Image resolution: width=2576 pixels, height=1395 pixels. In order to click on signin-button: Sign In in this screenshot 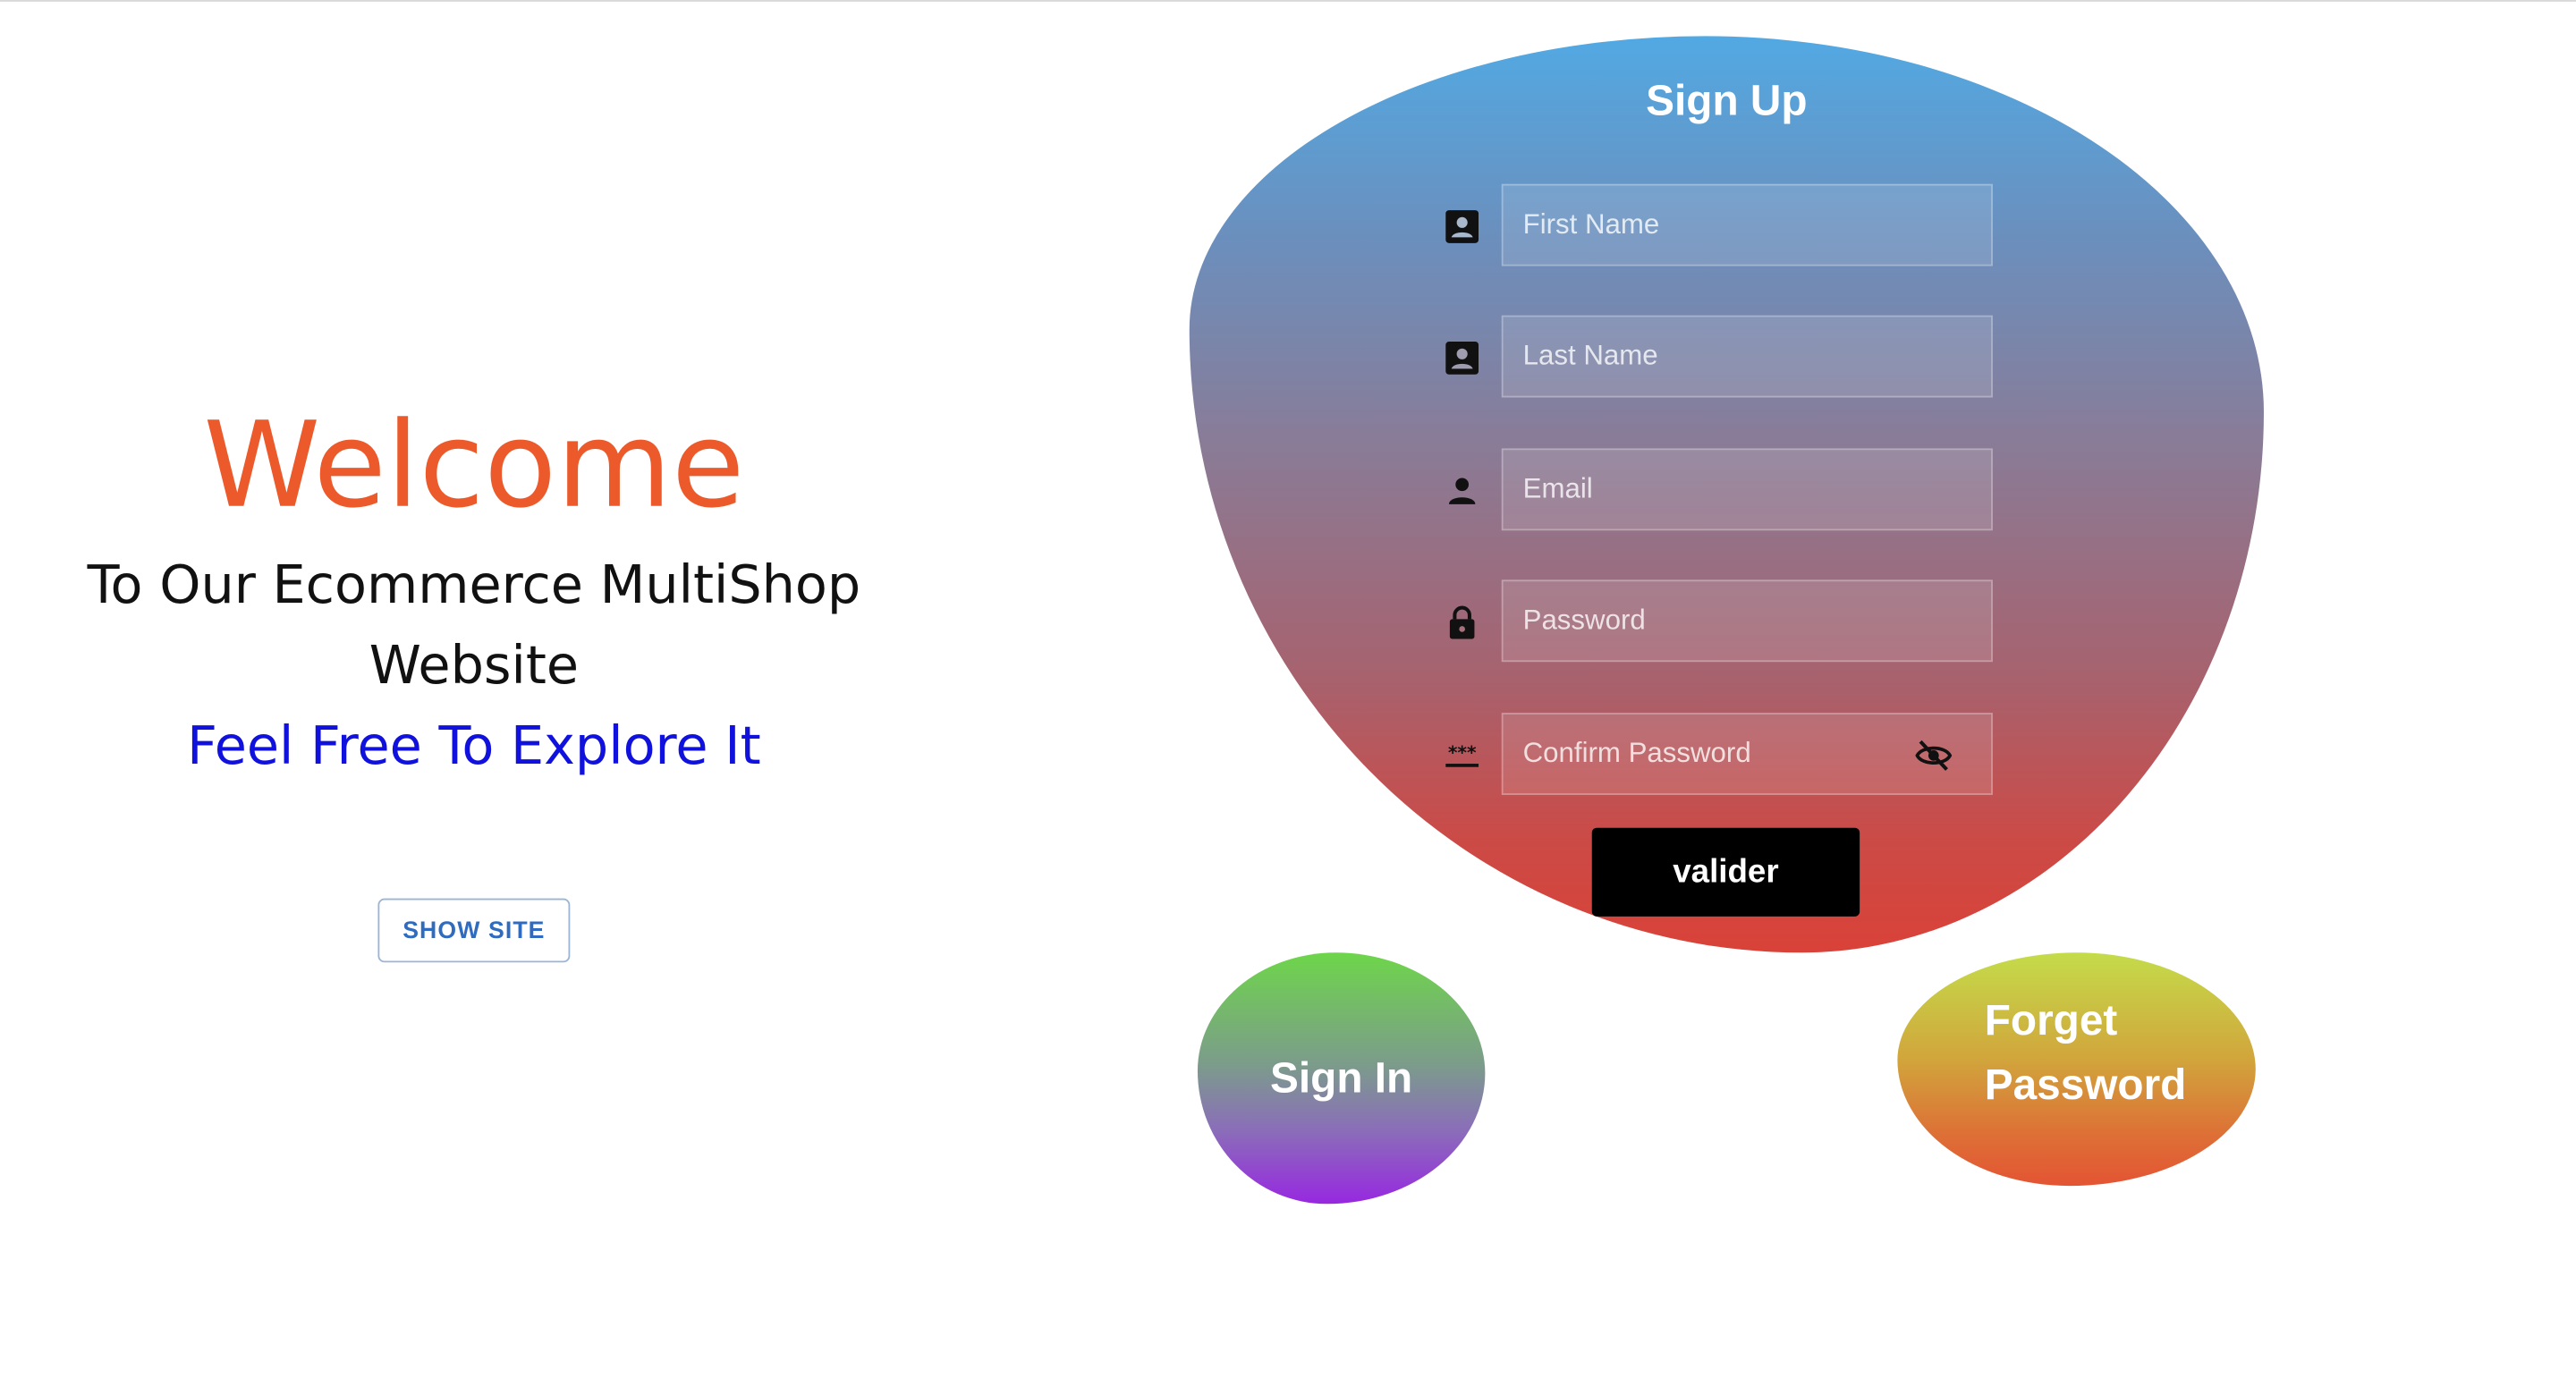, I will do `click(1341, 1078)`.